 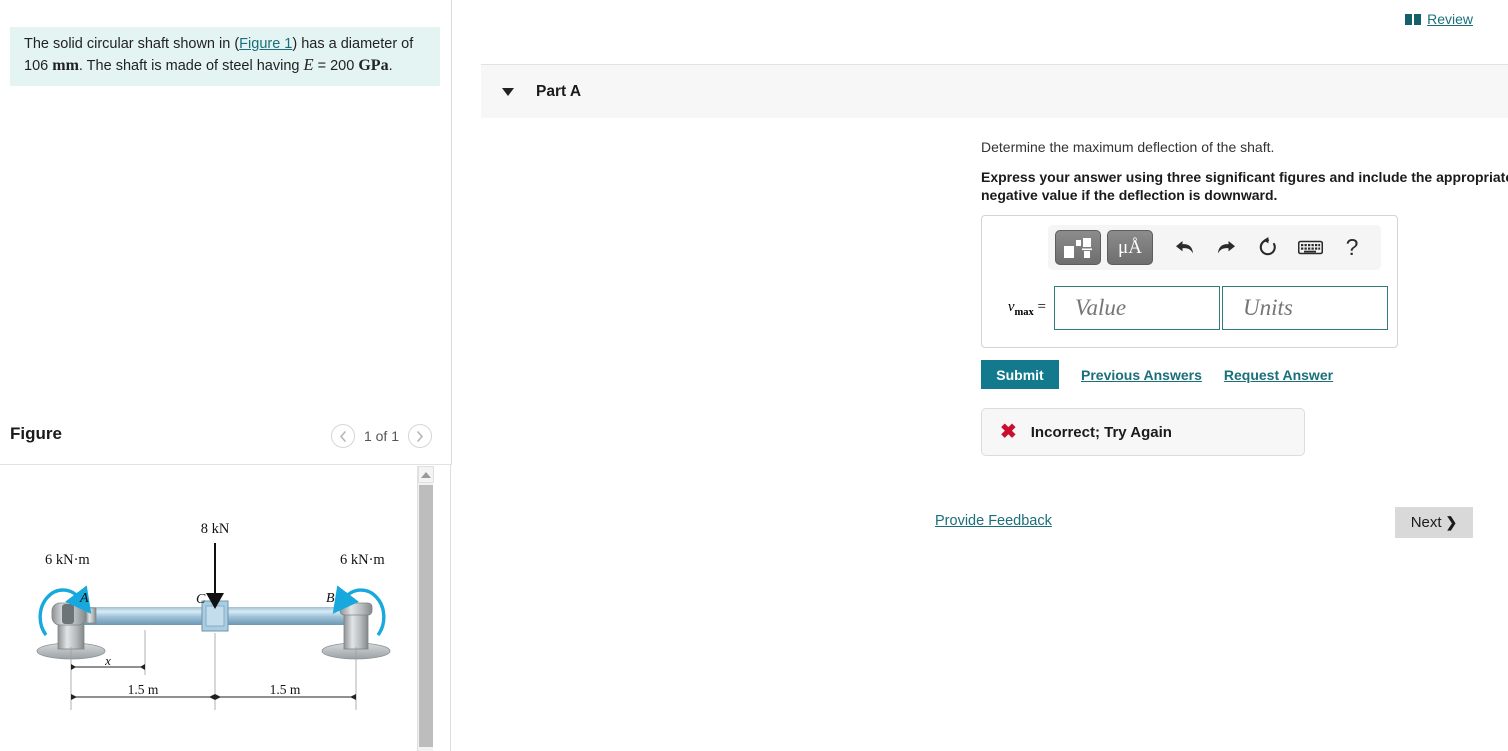 I want to click on unit-gpa: GPa, so click(x=373, y=66).